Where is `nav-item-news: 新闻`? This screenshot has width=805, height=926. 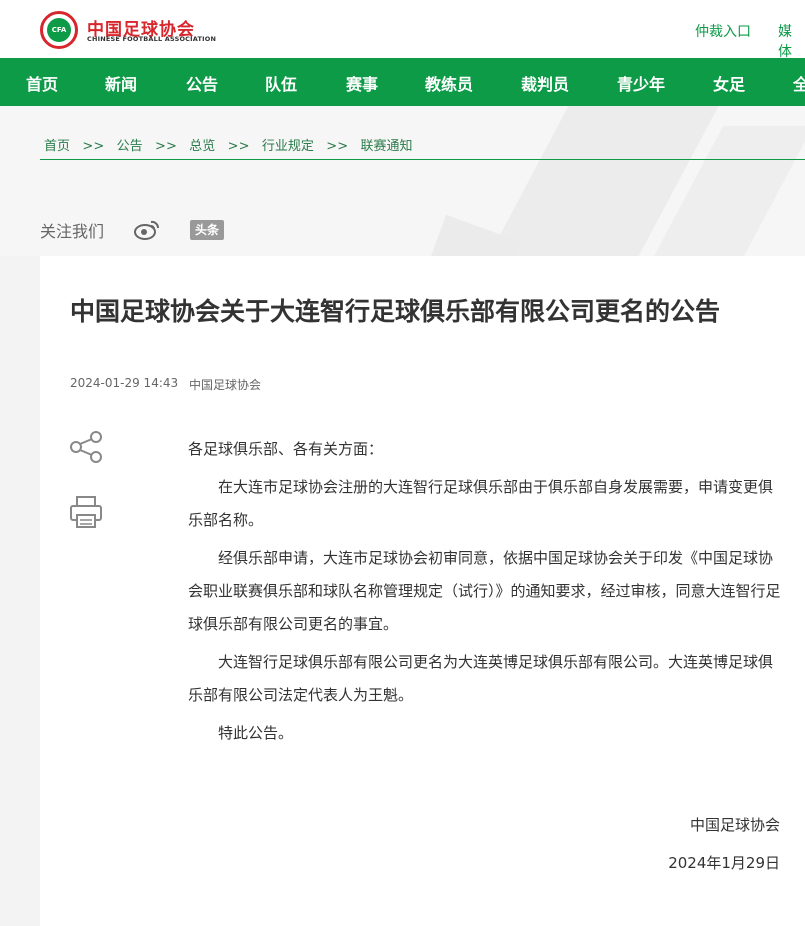 nav-item-news: 新闻 is located at coordinates (121, 83).